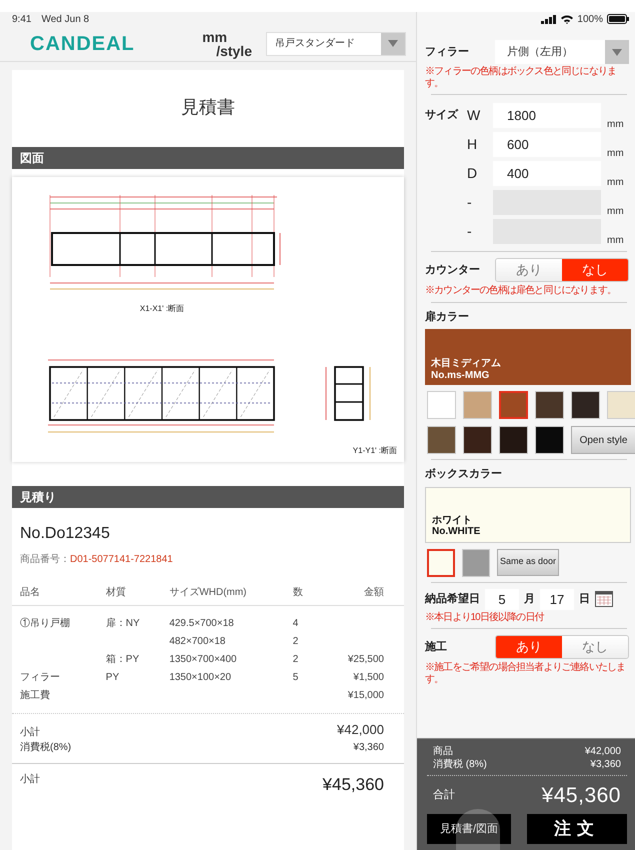 The height and width of the screenshot is (850, 635). What do you see at coordinates (529, 599) in the screenshot?
I see `unit-label: 月` at bounding box center [529, 599].